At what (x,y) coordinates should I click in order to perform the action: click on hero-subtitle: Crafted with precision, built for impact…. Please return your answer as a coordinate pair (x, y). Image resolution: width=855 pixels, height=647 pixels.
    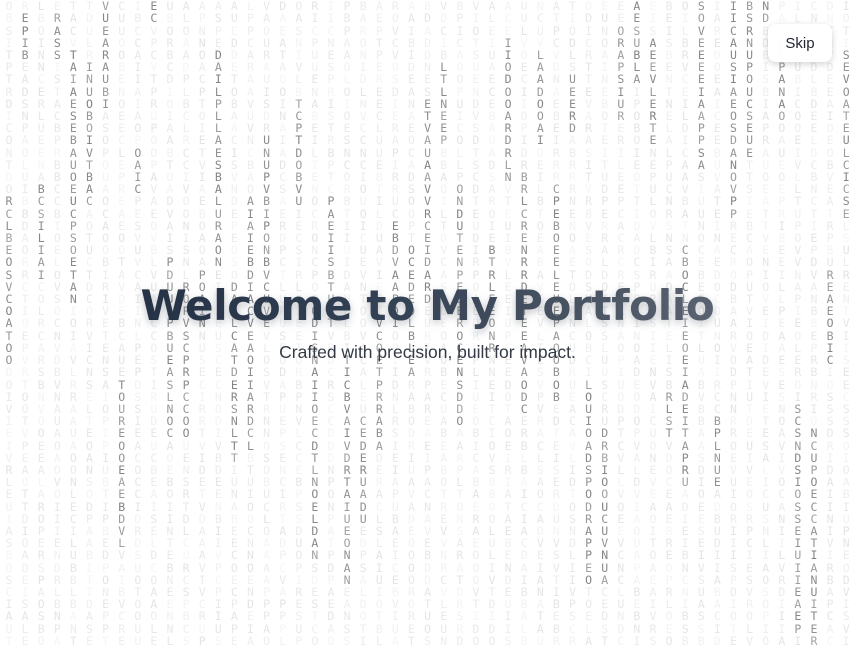
    Looking at the image, I should click on (427, 352).